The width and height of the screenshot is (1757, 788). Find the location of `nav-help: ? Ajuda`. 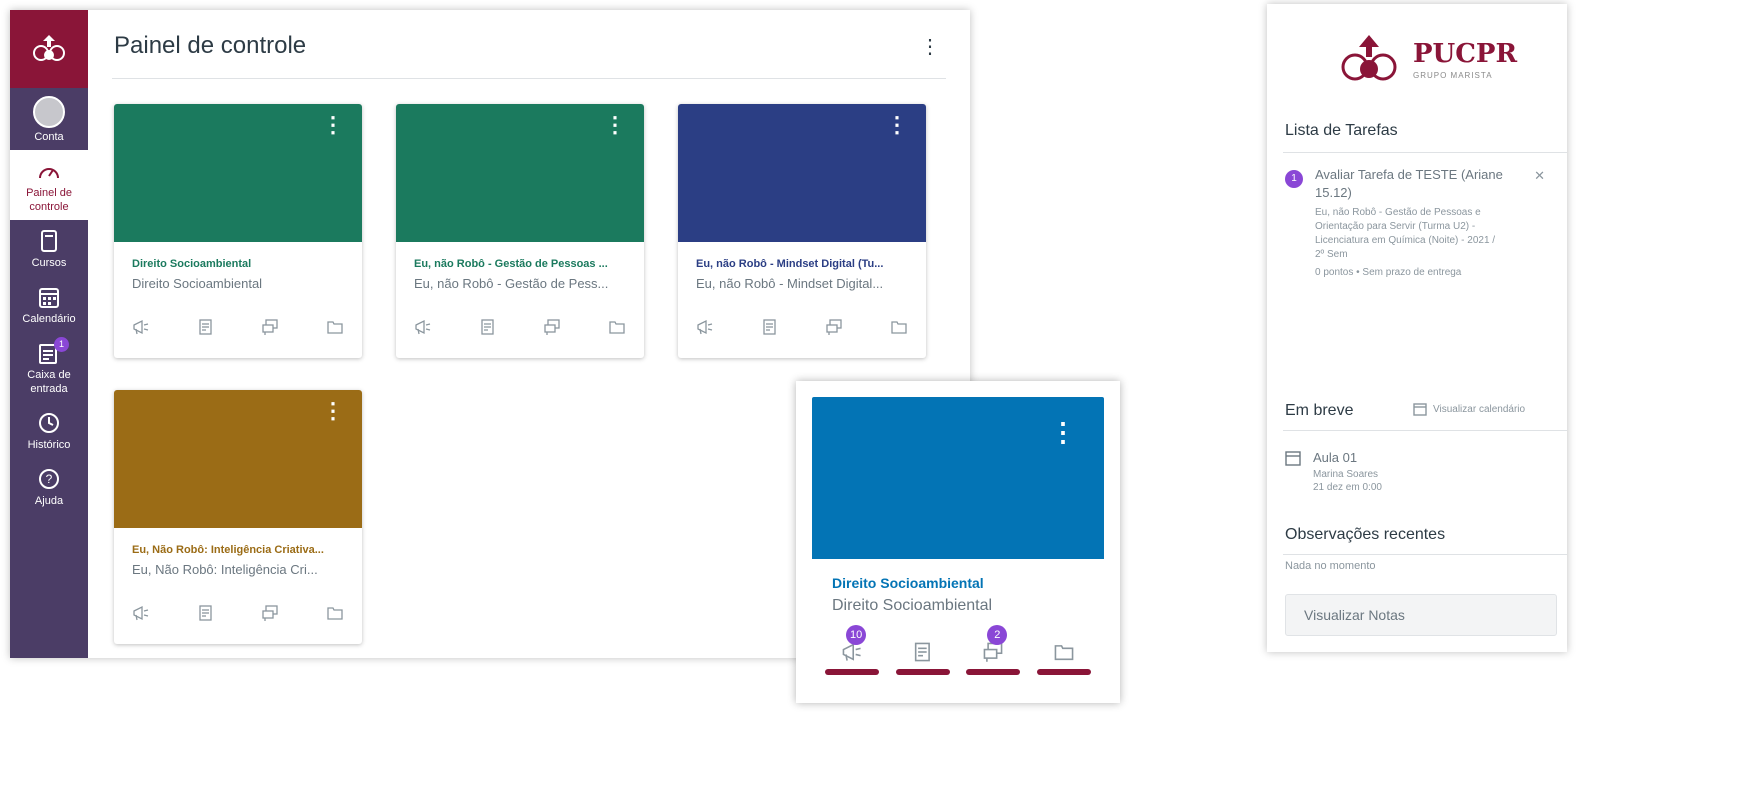

nav-help: ? Ajuda is located at coordinates (49, 486).